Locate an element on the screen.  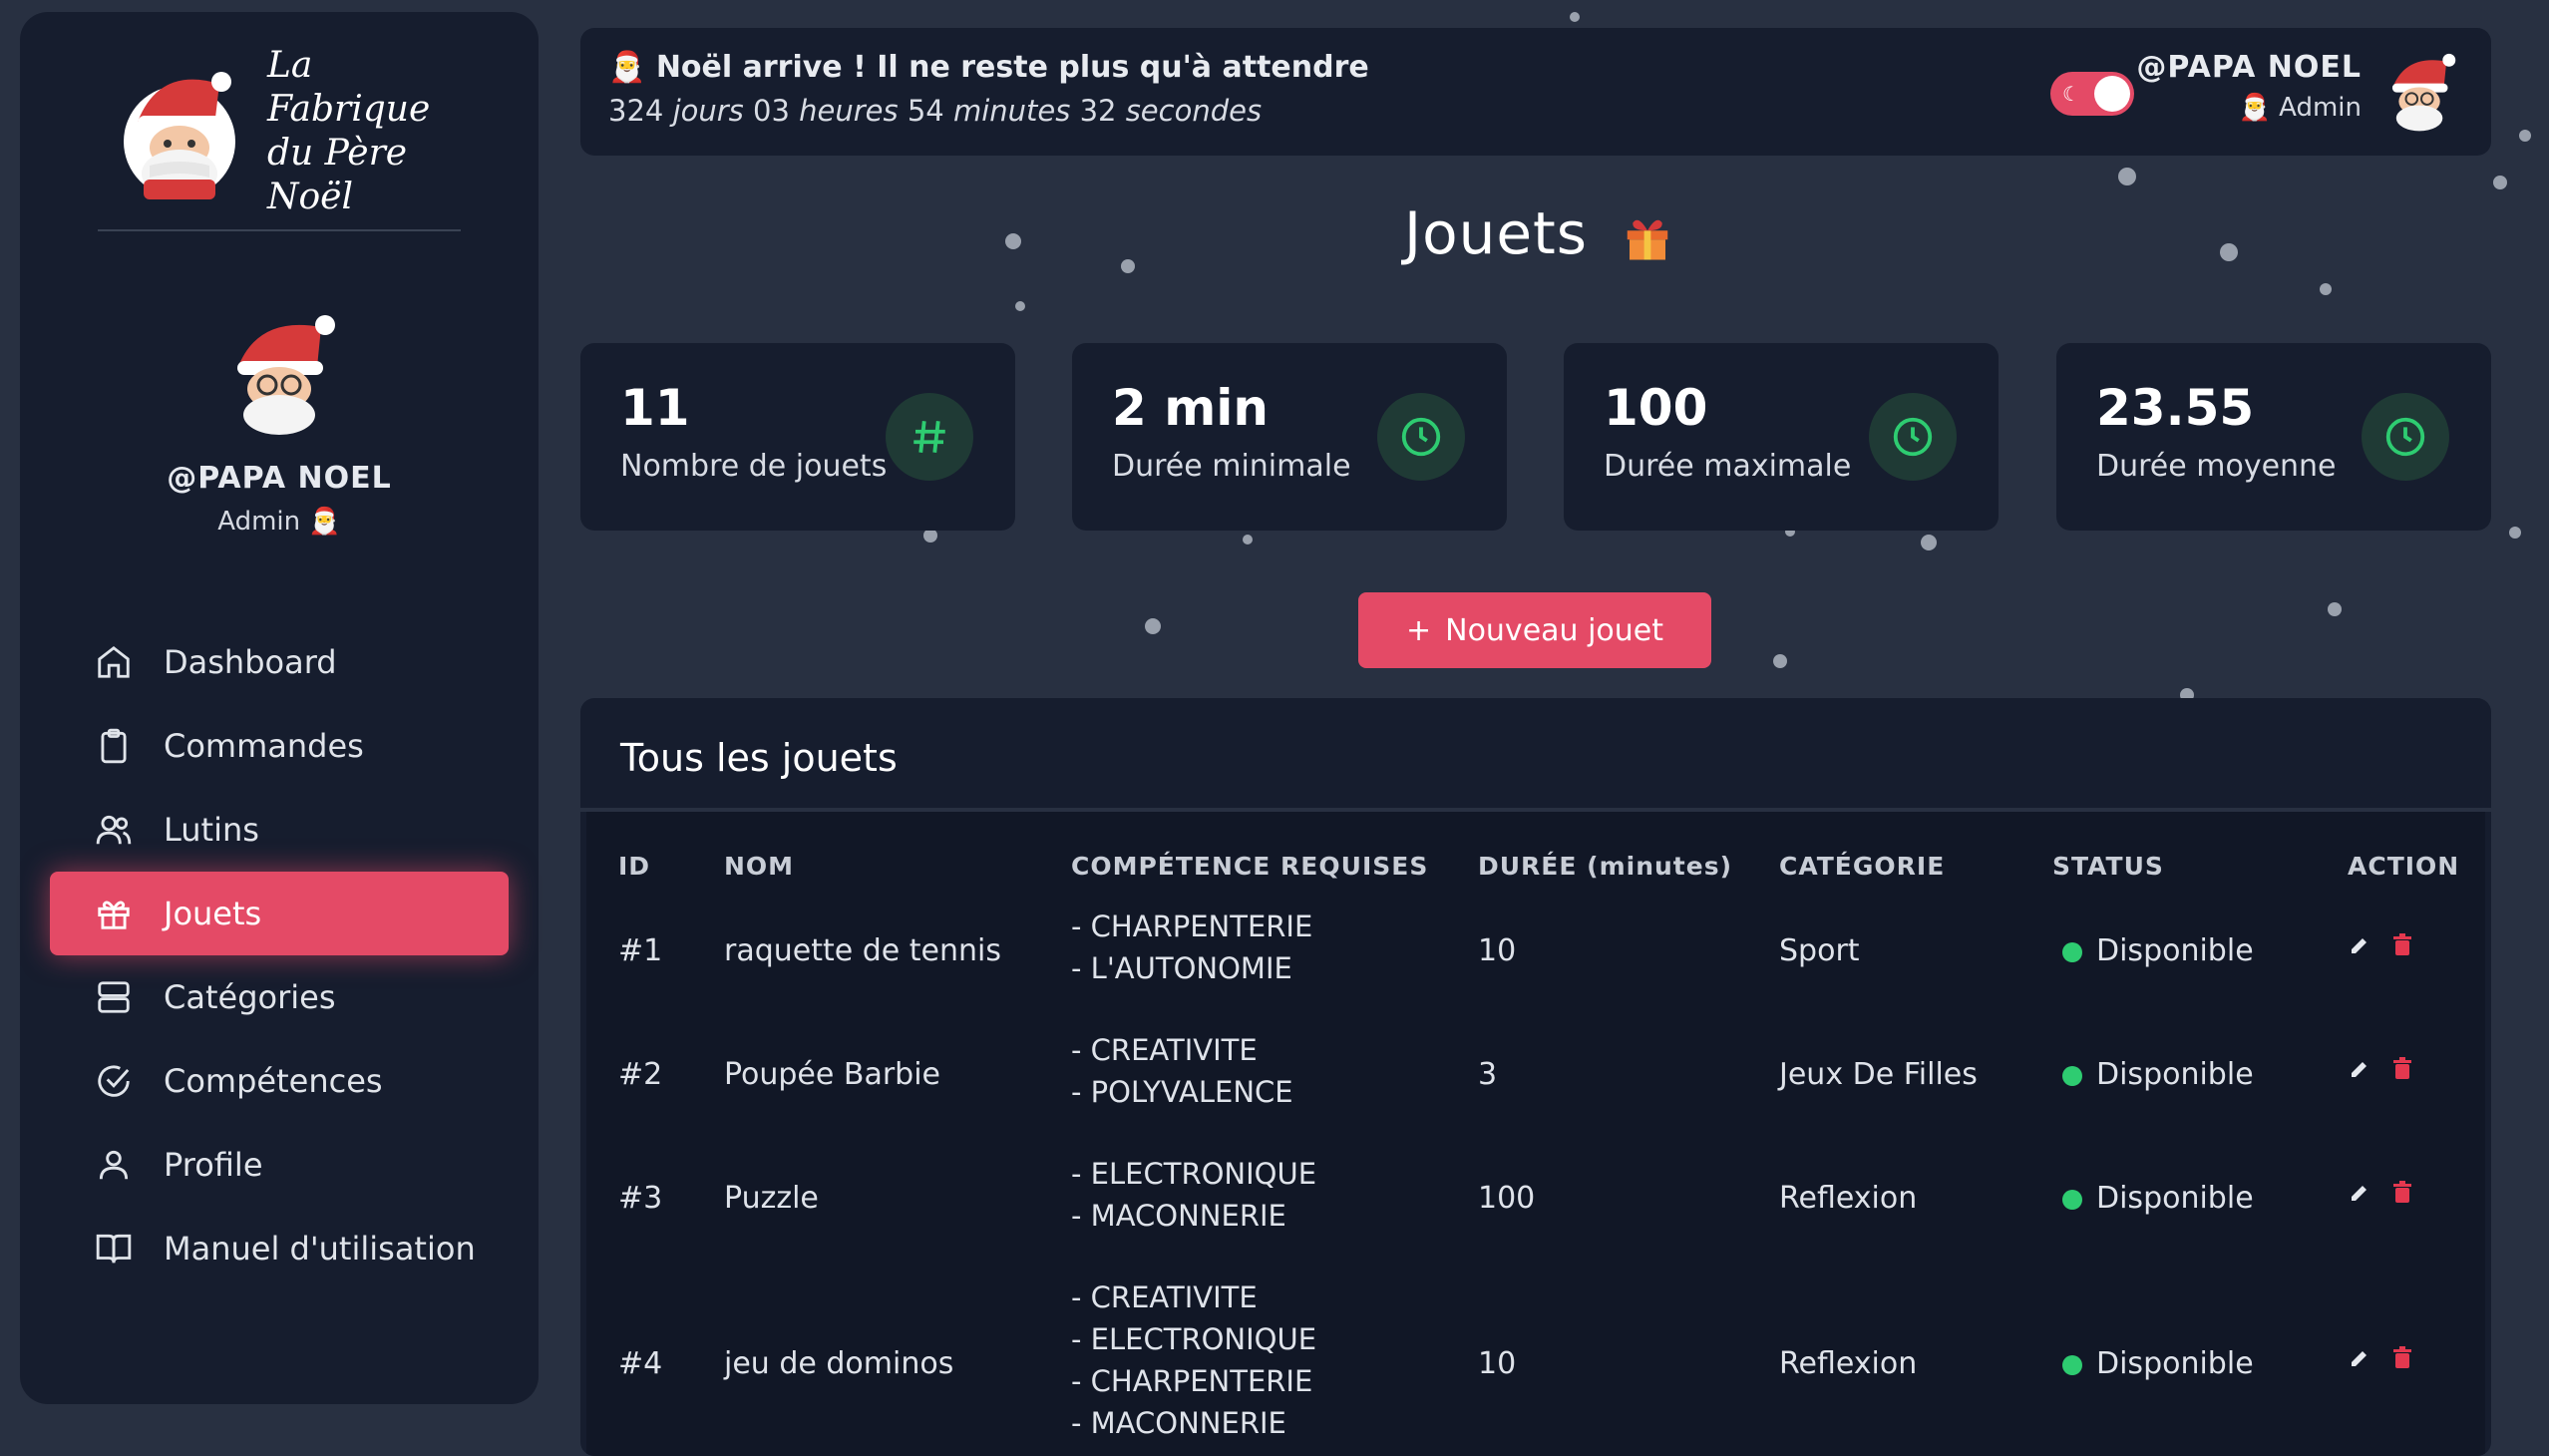
sidebar-item-competences: Compétences is located at coordinates (279, 1081).